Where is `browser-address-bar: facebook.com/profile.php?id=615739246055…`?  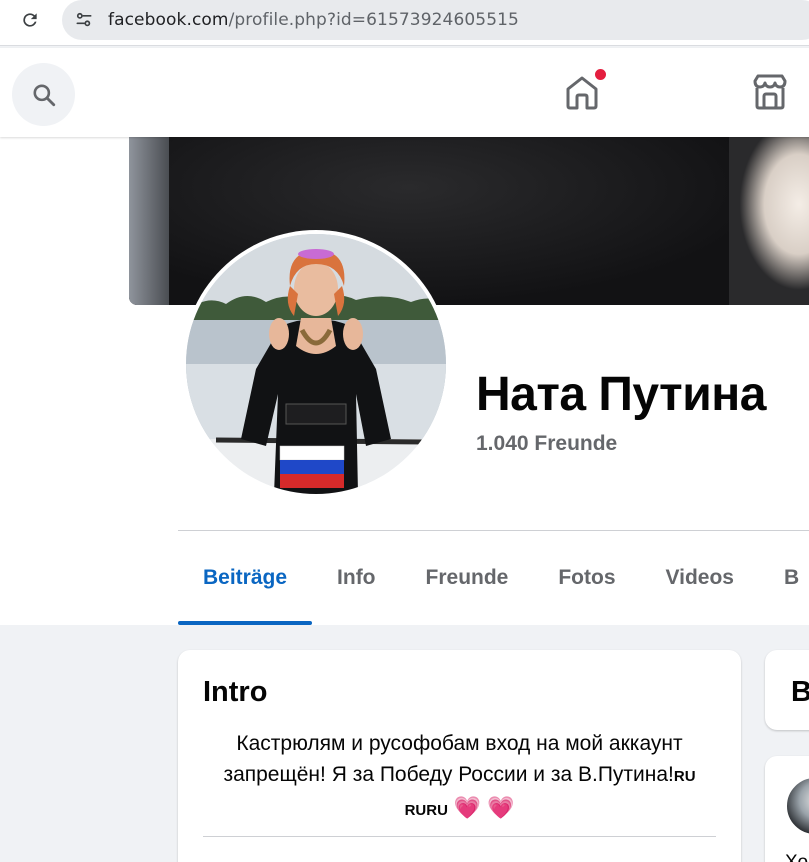
browser-address-bar: facebook.com/profile.php?id=615739246055… is located at coordinates (404, 23).